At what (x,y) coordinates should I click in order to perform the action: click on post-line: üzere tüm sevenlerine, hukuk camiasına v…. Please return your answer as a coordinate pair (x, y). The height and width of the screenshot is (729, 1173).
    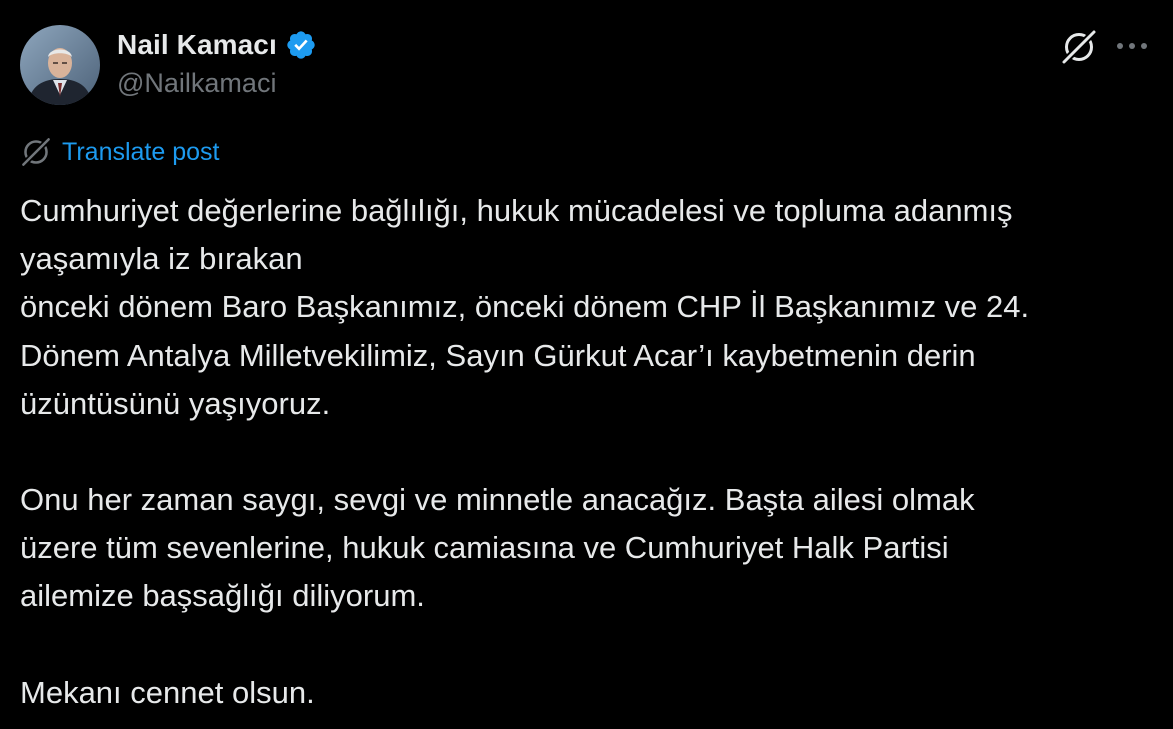
    Looking at the image, I should click on (484, 548).